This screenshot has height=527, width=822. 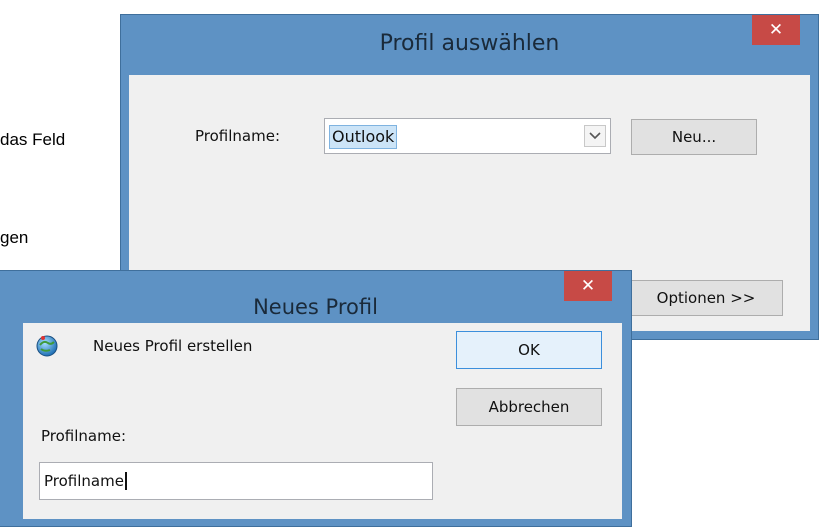 What do you see at coordinates (173, 346) in the screenshot?
I see `new-profile-create-text: Neues Profil erstellen` at bounding box center [173, 346].